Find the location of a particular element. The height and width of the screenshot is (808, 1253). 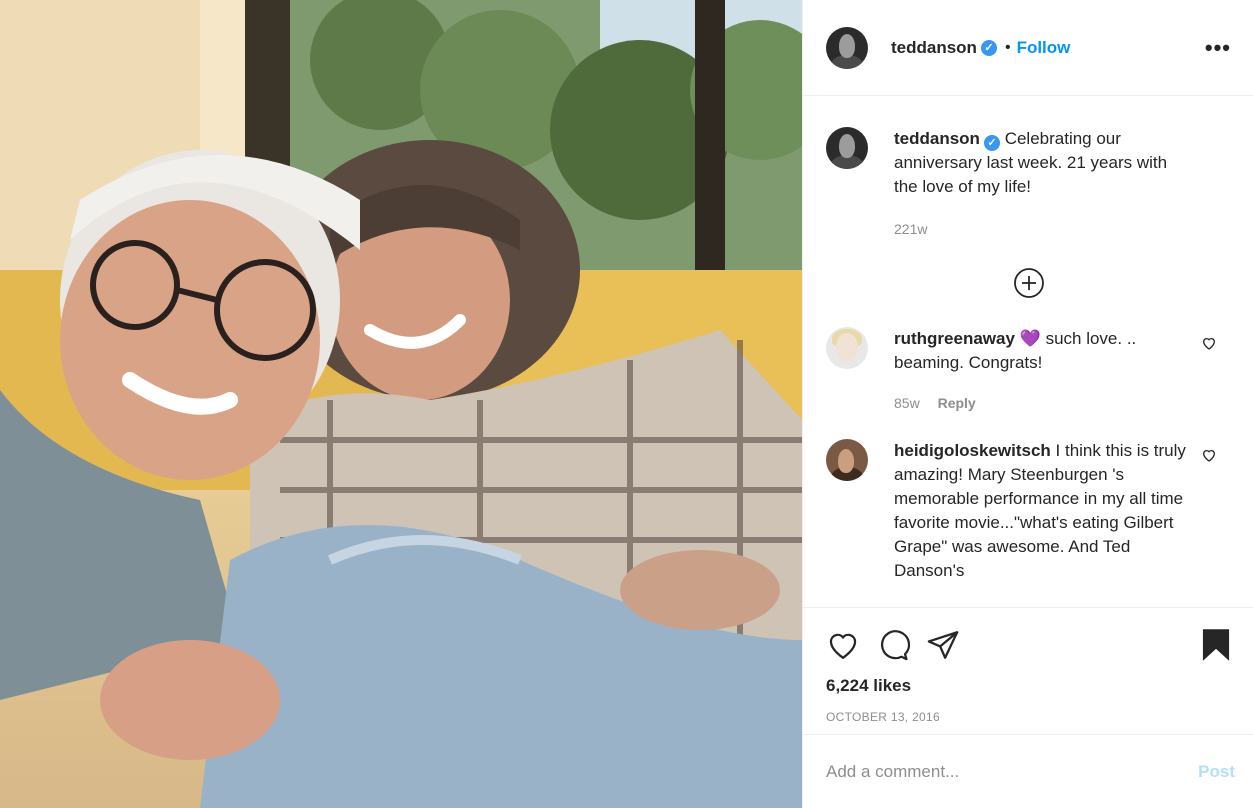

like-count: 6,224 likes is located at coordinates (1028, 686).